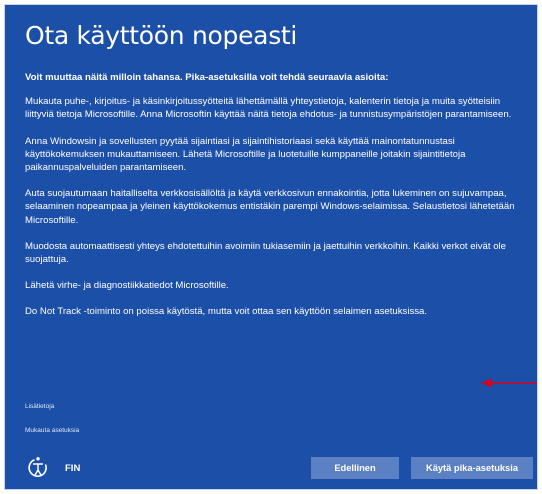  I want to click on red-arrow-icon, so click(509, 383).